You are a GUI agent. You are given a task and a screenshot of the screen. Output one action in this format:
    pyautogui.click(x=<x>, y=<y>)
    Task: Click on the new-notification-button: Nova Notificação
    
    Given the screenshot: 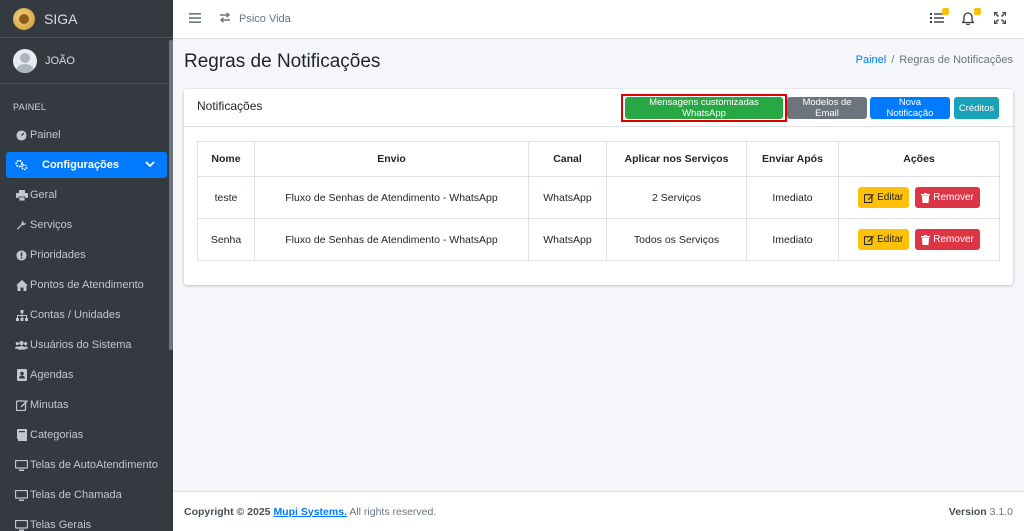 What is the action you would take?
    pyautogui.click(x=910, y=108)
    